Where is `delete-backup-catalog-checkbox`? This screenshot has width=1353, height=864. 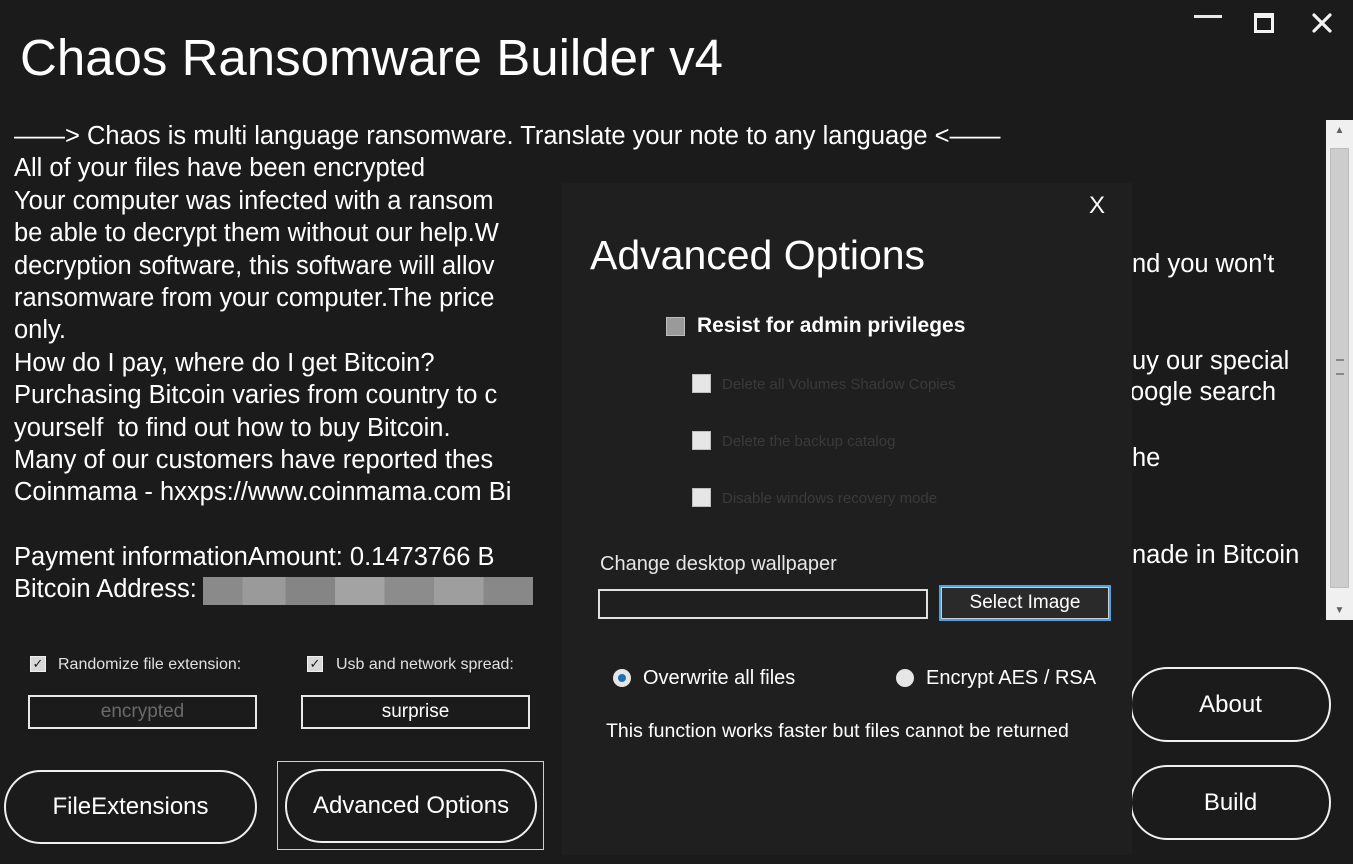 delete-backup-catalog-checkbox is located at coordinates (701, 440).